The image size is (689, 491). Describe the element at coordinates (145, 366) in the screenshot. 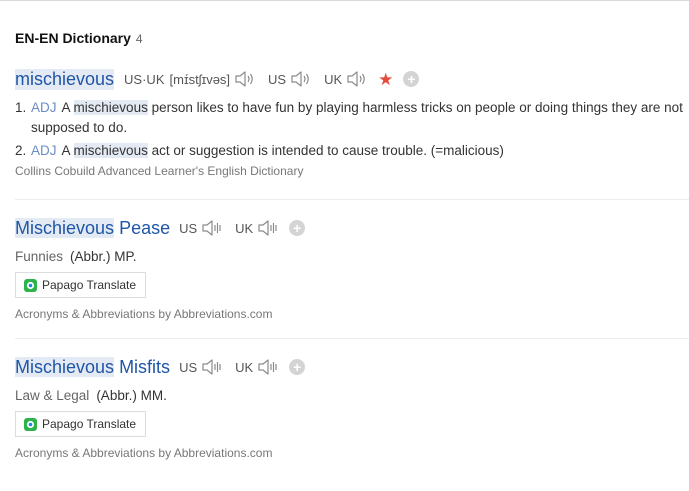

I see `headword-rest: Misfits` at that location.